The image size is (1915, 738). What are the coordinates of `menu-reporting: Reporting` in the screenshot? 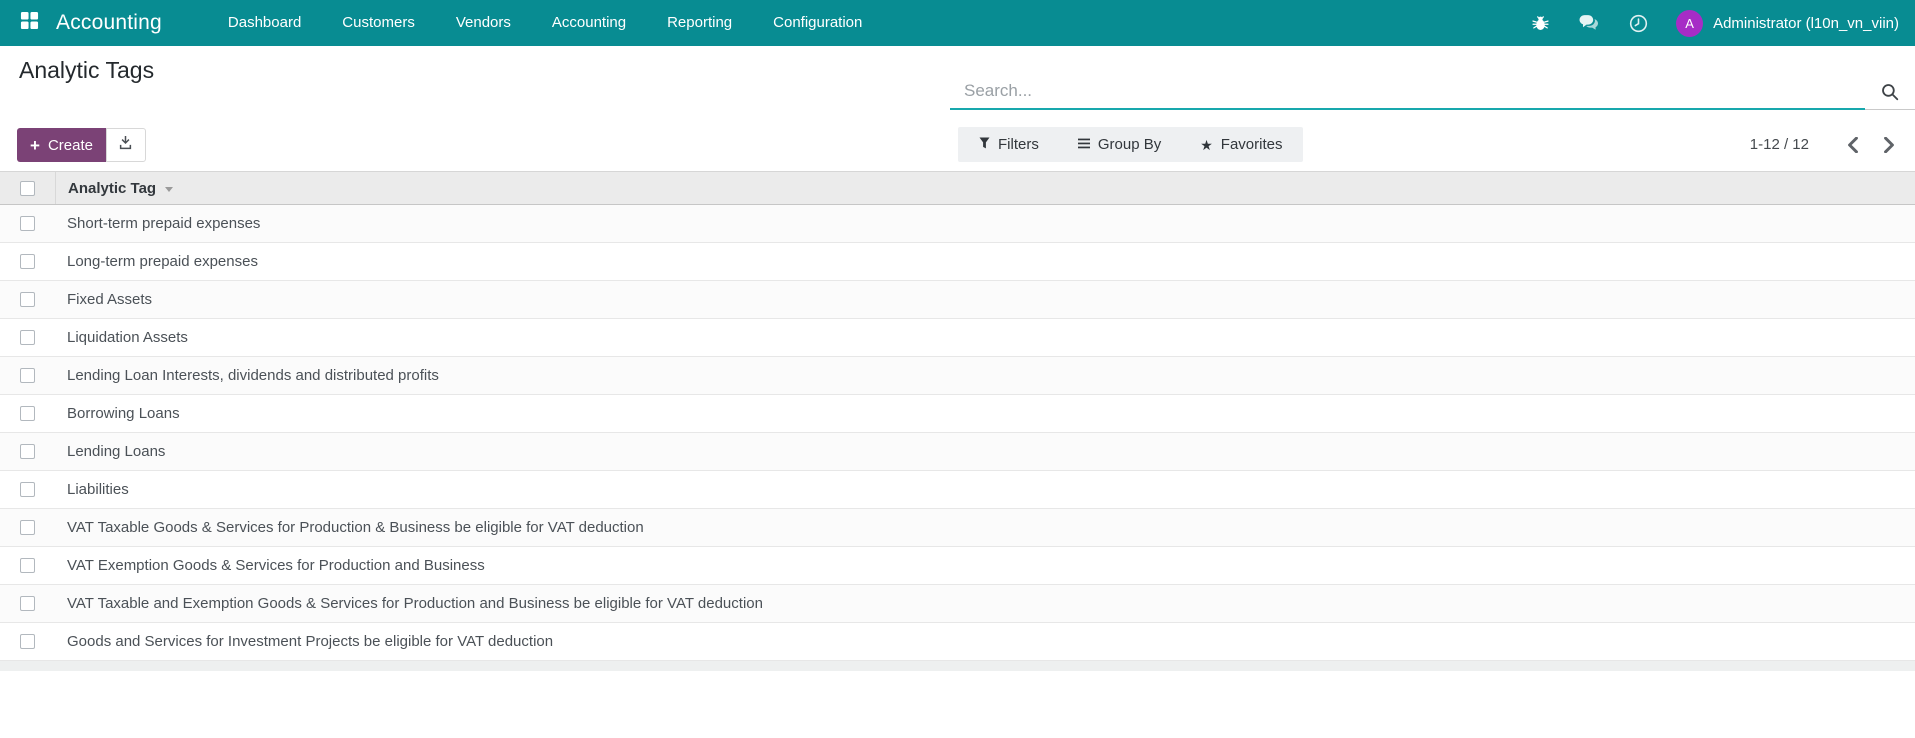 It's located at (699, 23).